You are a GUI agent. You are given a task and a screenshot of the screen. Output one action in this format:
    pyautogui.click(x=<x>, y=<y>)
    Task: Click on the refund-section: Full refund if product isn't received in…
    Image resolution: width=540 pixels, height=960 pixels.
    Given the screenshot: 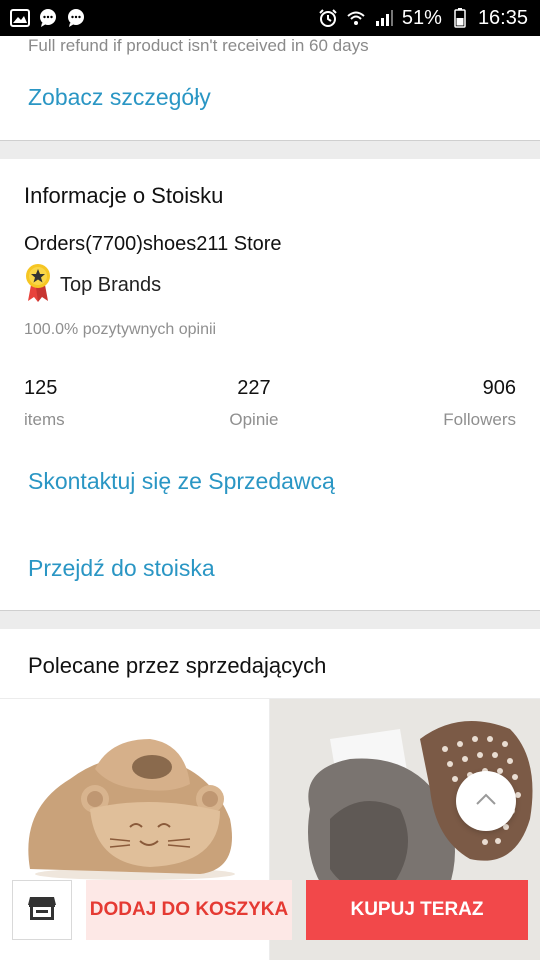 What is the action you would take?
    pyautogui.click(x=270, y=88)
    